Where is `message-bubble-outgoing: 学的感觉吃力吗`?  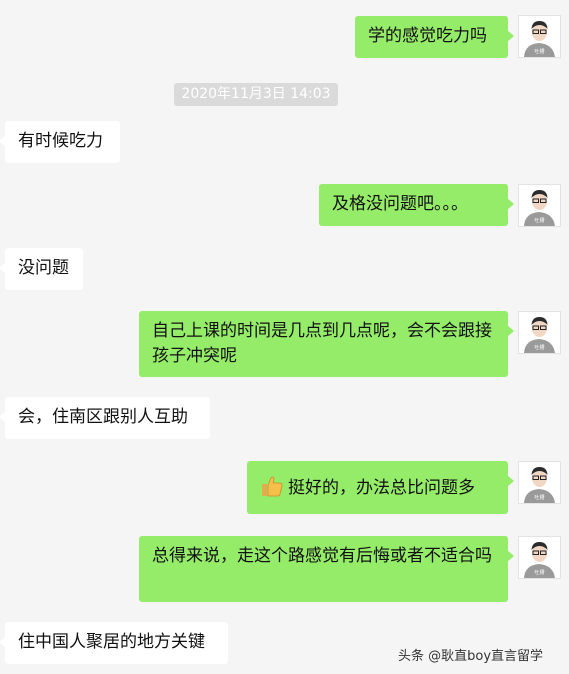
message-bubble-outgoing: 学的感觉吃力吗 is located at coordinates (434, 37).